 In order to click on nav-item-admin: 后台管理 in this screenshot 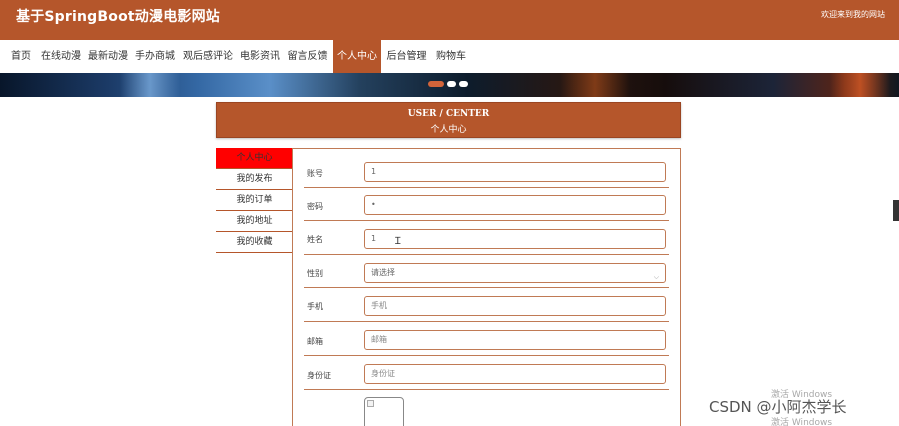, I will do `click(406, 56)`.